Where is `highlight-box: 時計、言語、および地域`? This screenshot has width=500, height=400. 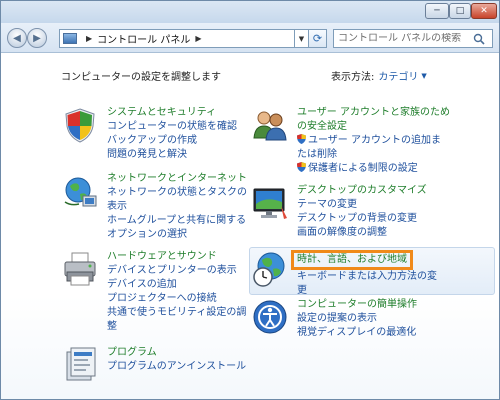 highlight-box: 時計、言語、および地域 is located at coordinates (352, 260).